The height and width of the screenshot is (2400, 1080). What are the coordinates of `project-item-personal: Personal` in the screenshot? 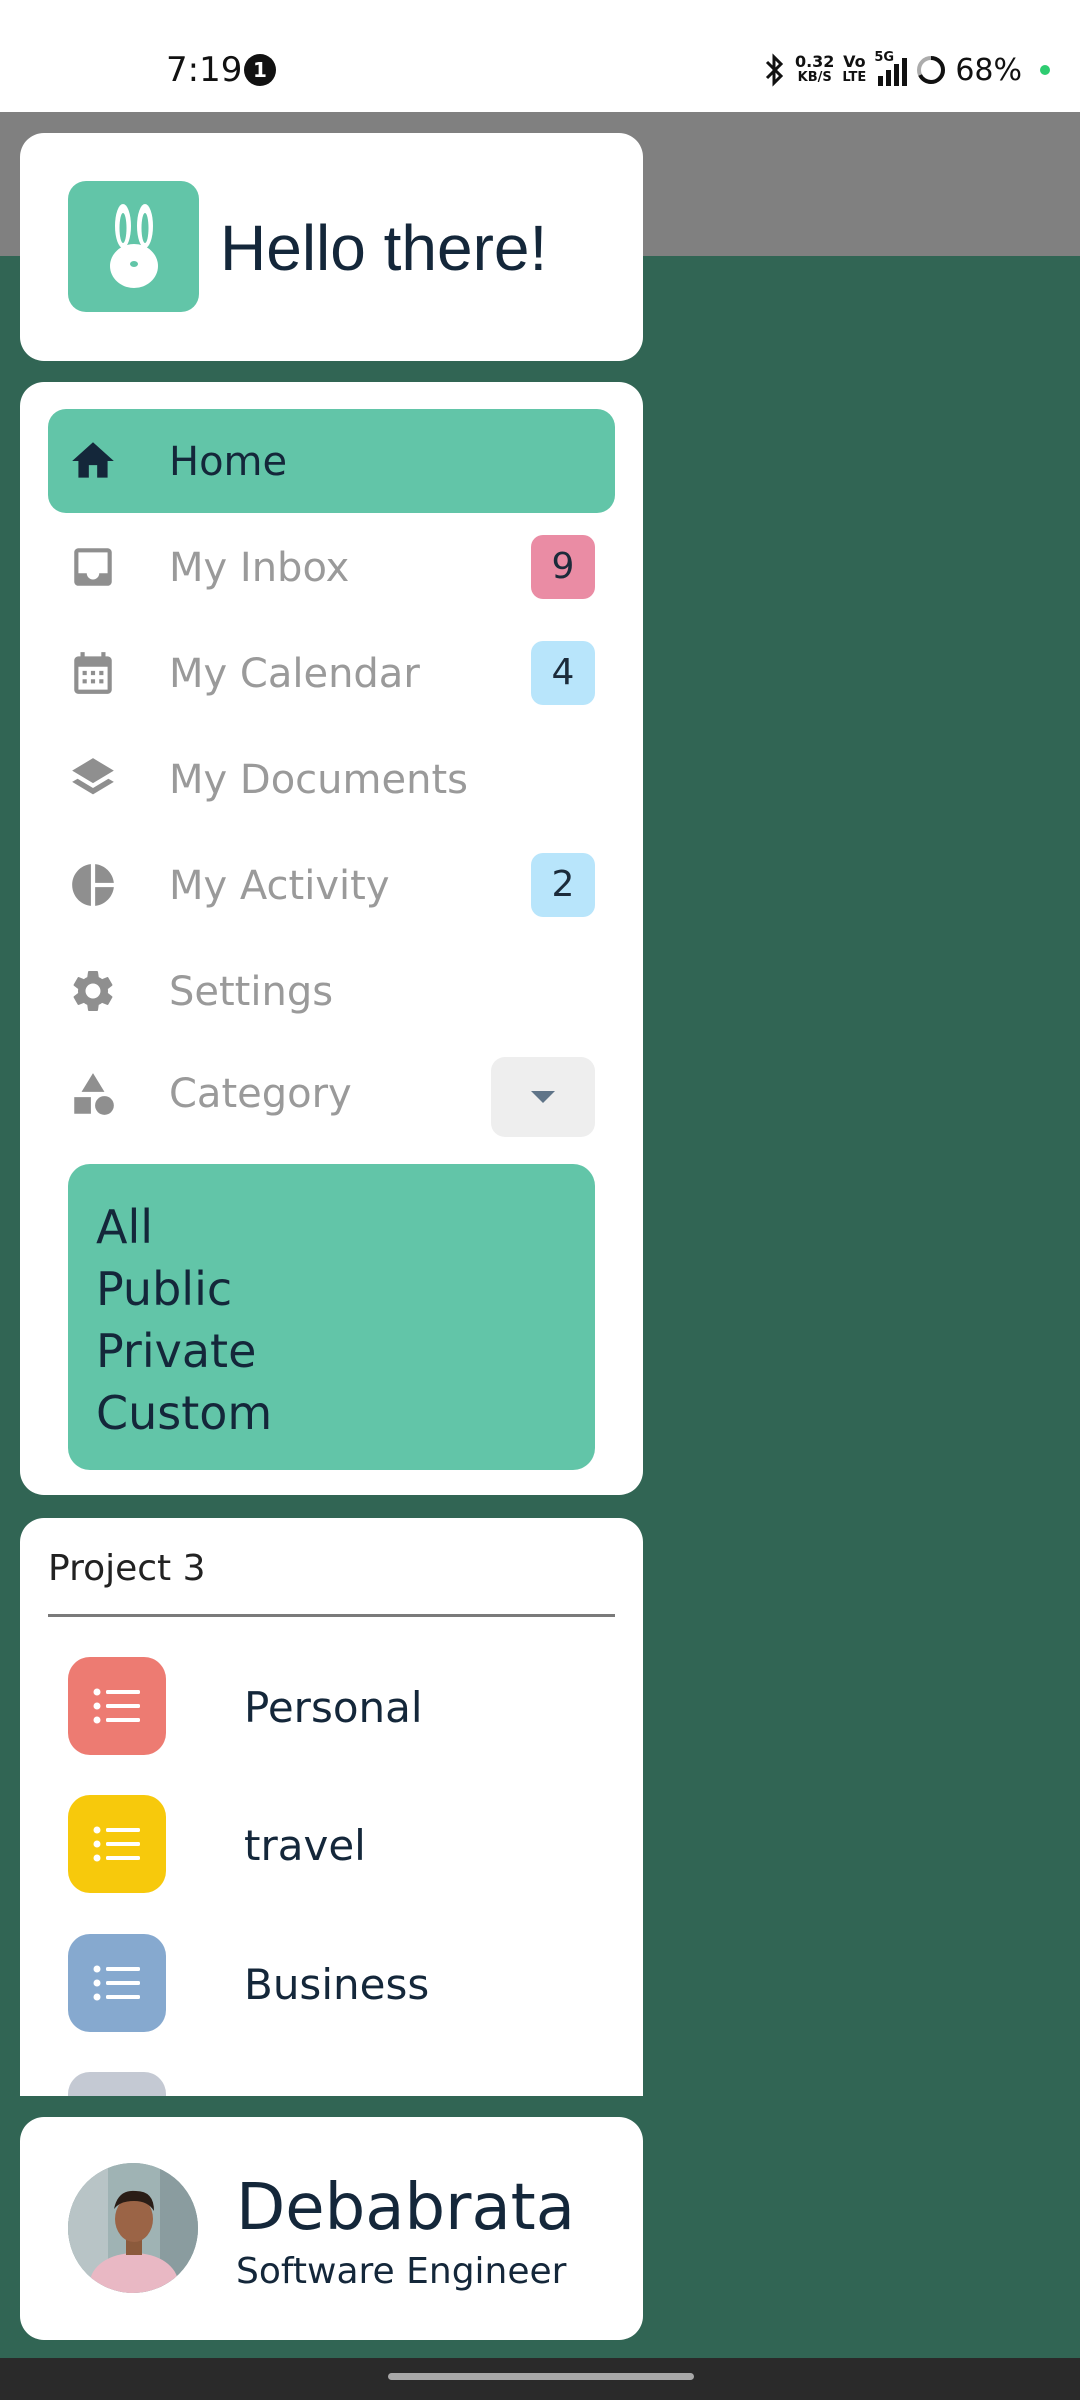 It's located at (328, 1706).